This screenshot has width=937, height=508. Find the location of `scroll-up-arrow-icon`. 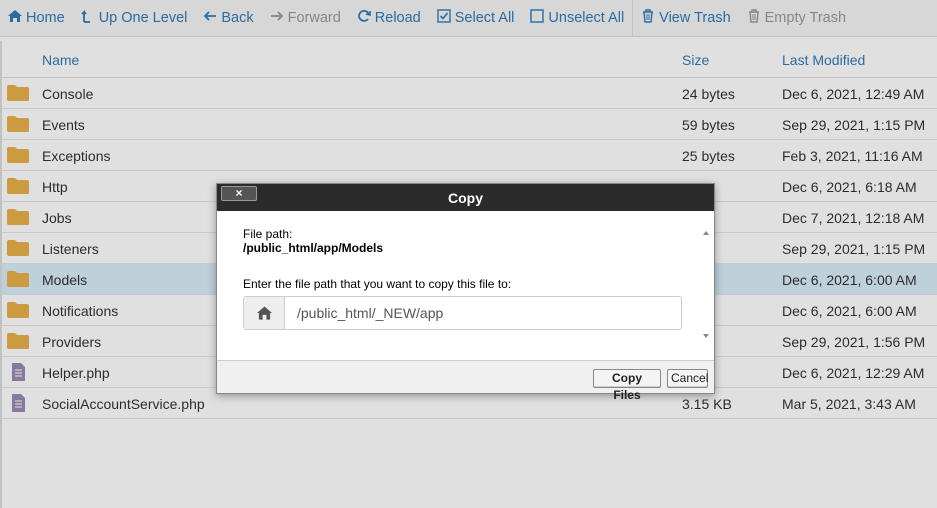

scroll-up-arrow-icon is located at coordinates (706, 233).